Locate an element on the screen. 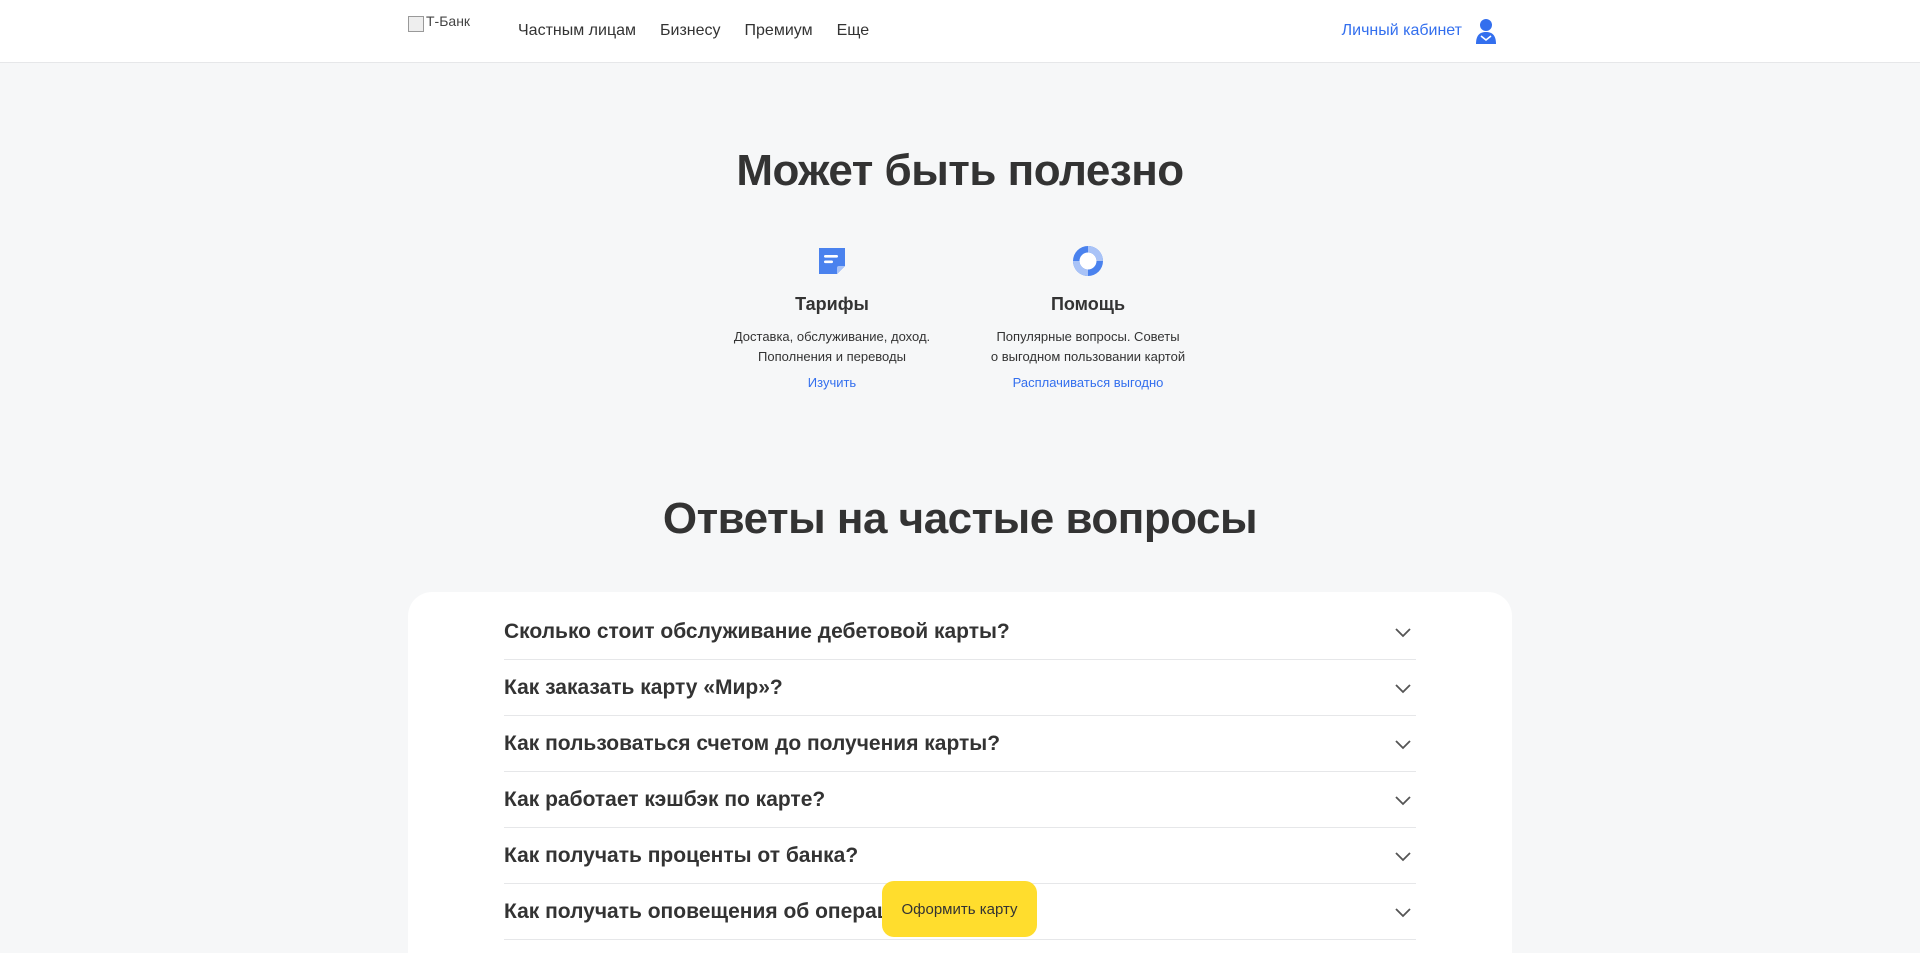  faq-question: Как получать проценты от банка? is located at coordinates (681, 855).